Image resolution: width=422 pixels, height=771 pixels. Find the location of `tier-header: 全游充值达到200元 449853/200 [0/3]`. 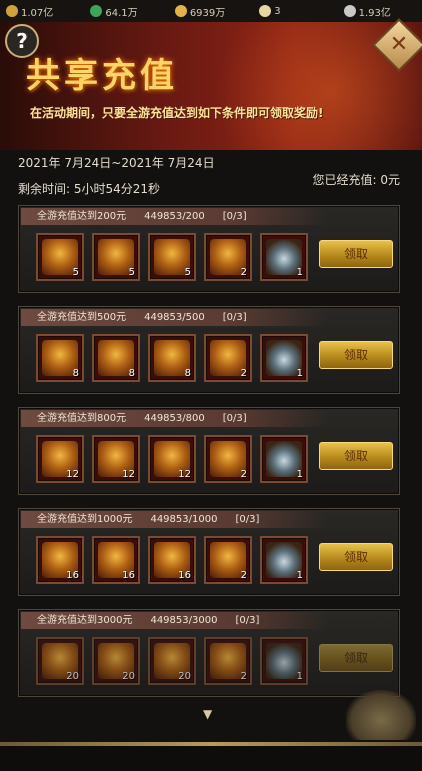

tier-header: 全游充值达到200元 449853/200 [0/3] is located at coordinates (174, 216).